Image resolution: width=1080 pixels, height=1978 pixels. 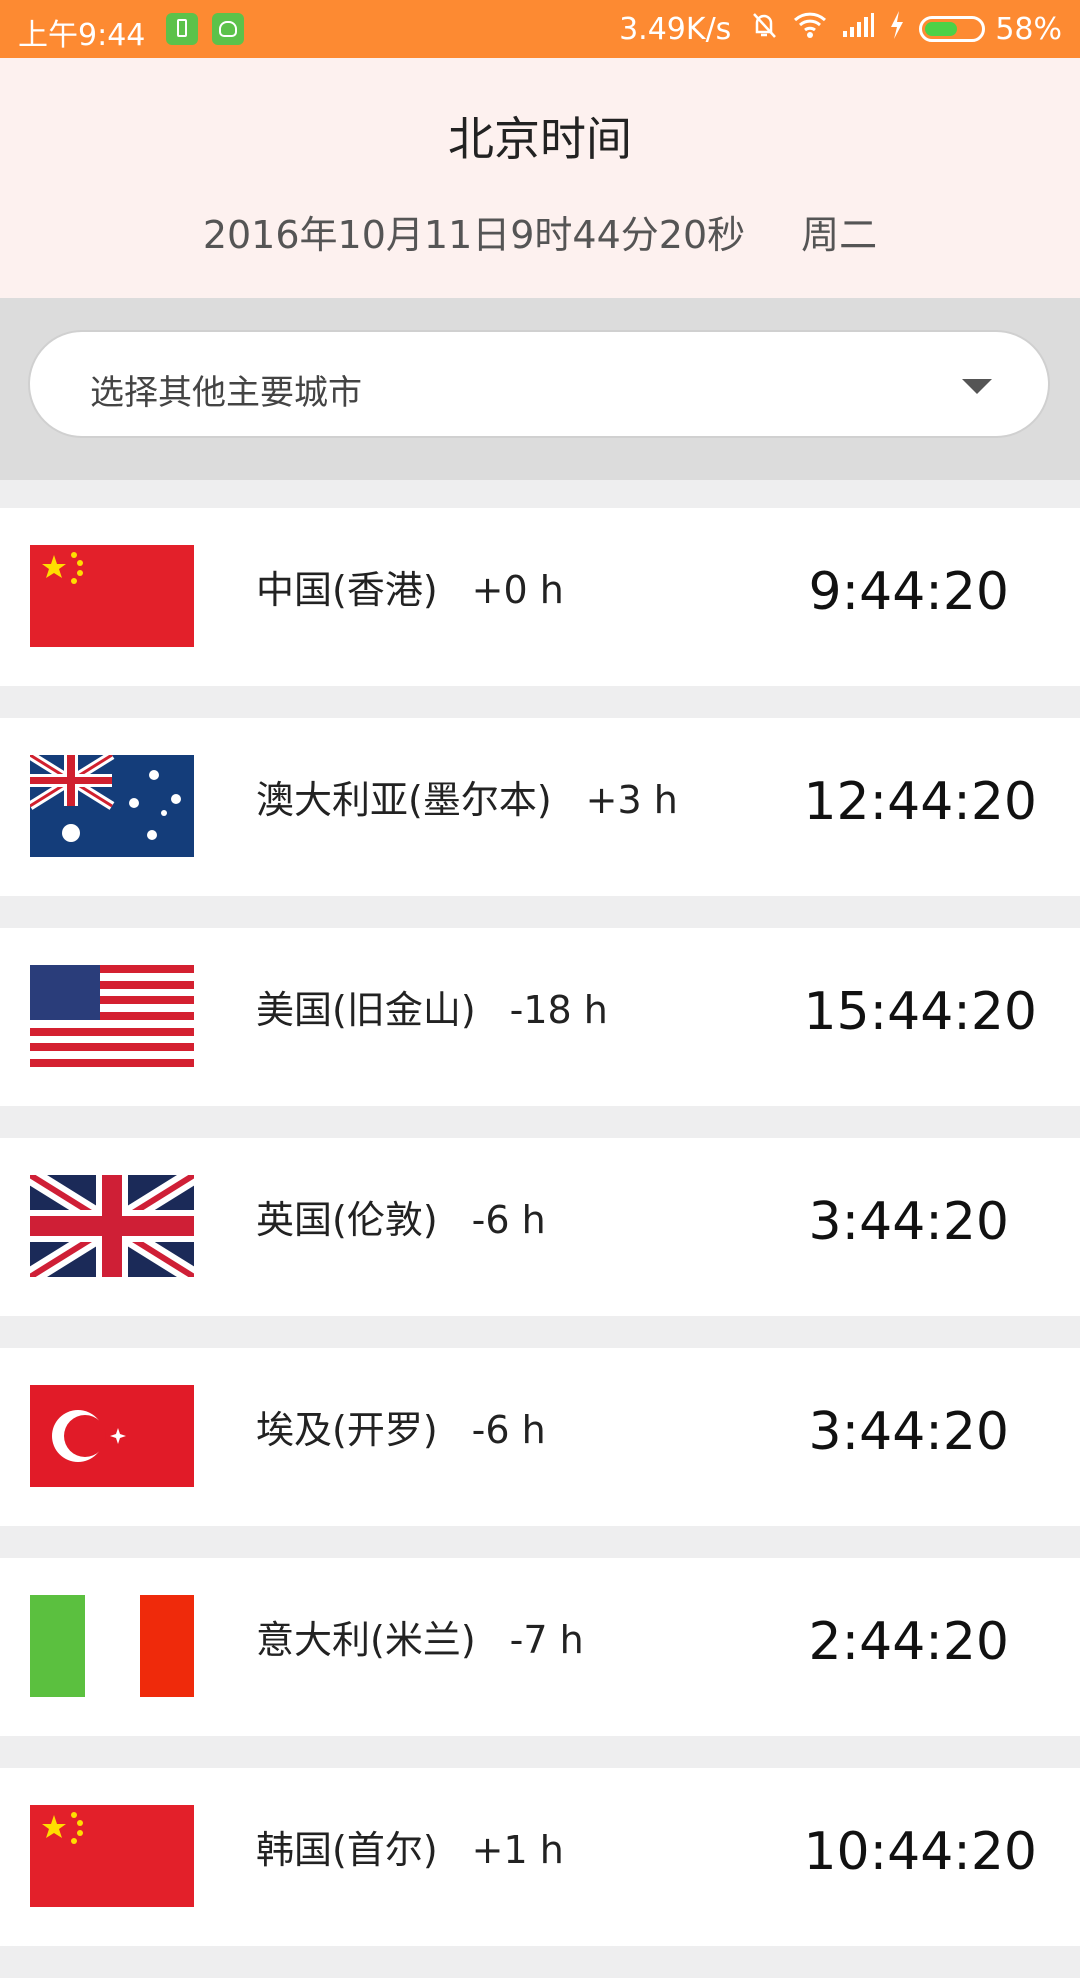 What do you see at coordinates (764, 29) in the screenshot?
I see `mute-bell-icon` at bounding box center [764, 29].